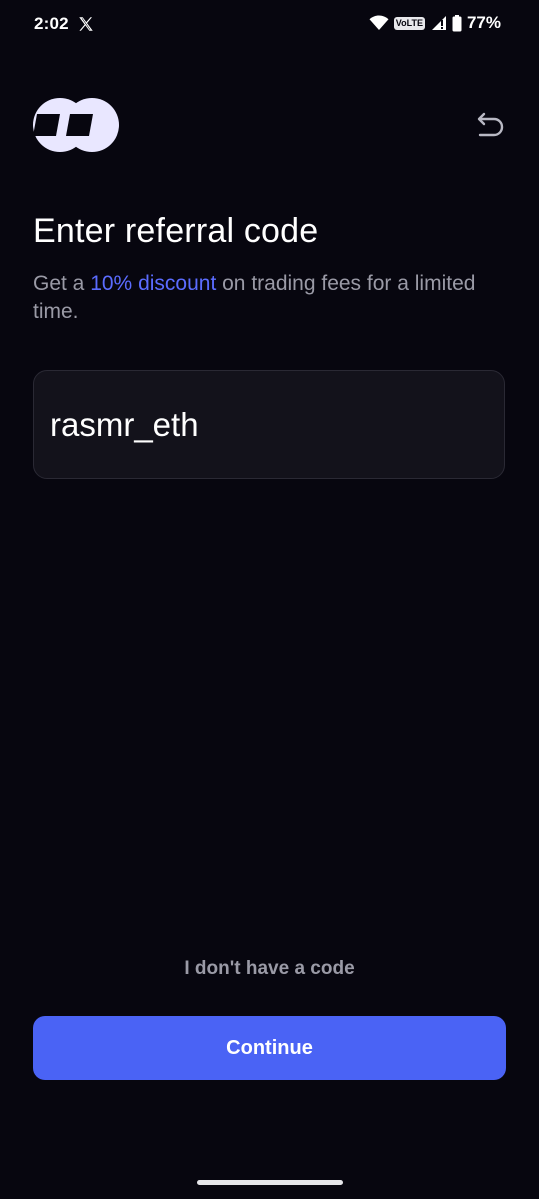 This screenshot has height=1199, width=539. I want to click on status-right: VoLTE 77%, so click(435, 23).